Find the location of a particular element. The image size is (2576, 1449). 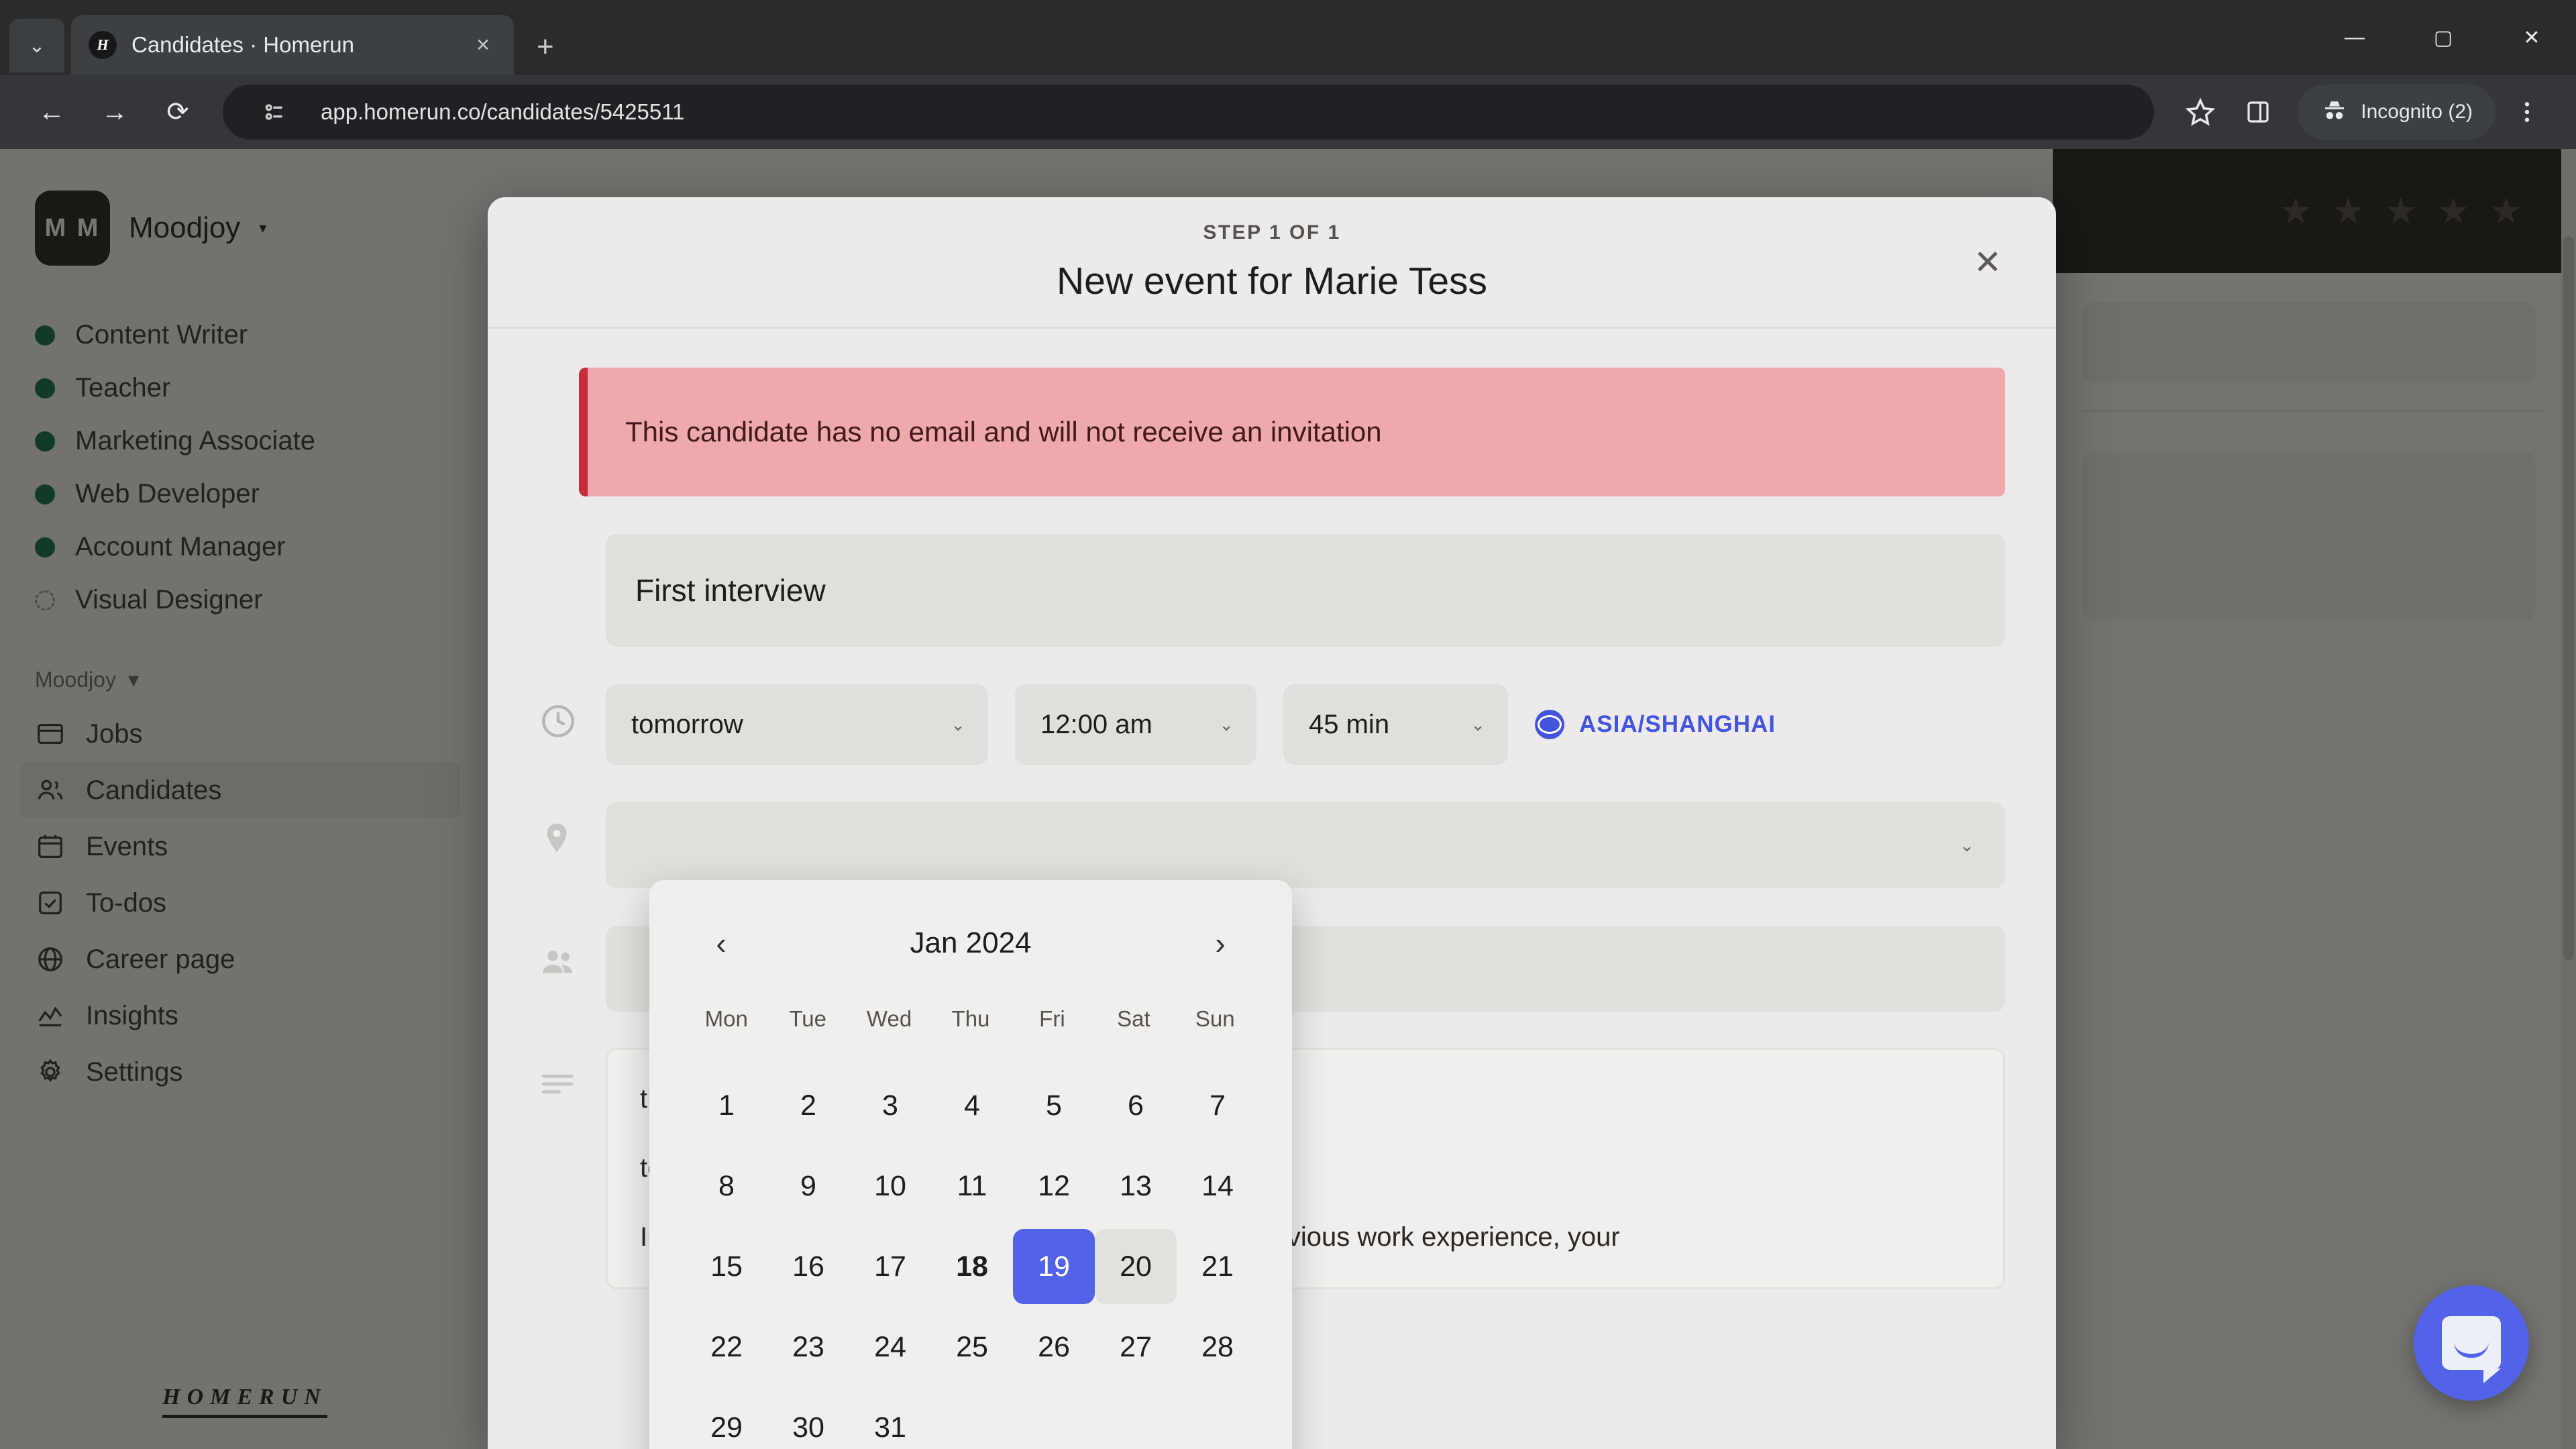

calendar-day-cell: 15 is located at coordinates (726, 1266).